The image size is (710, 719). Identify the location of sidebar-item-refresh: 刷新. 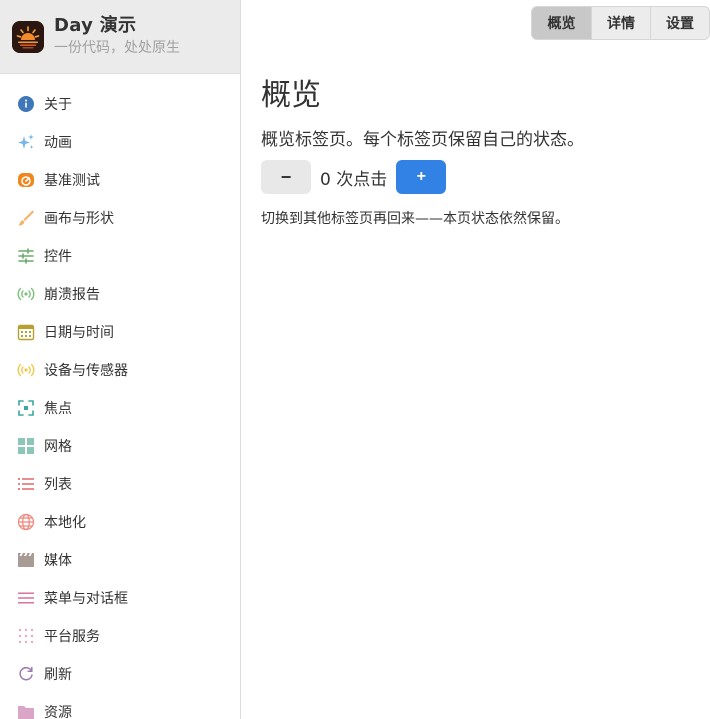
(120, 674).